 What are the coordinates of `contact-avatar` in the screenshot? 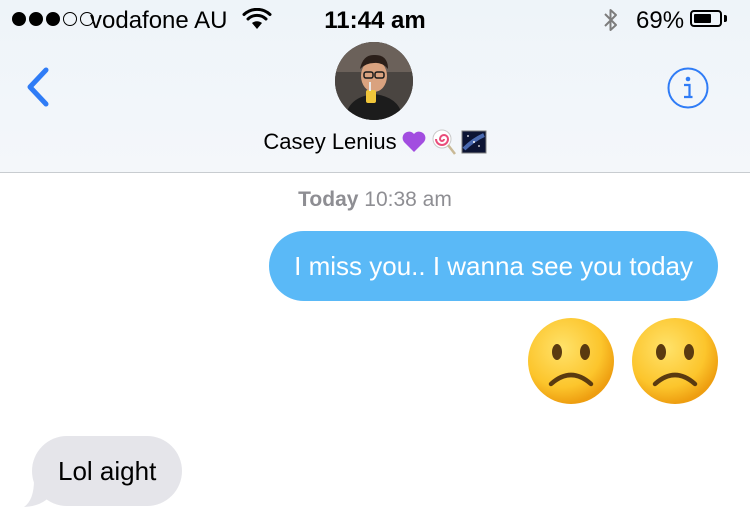 It's located at (374, 81).